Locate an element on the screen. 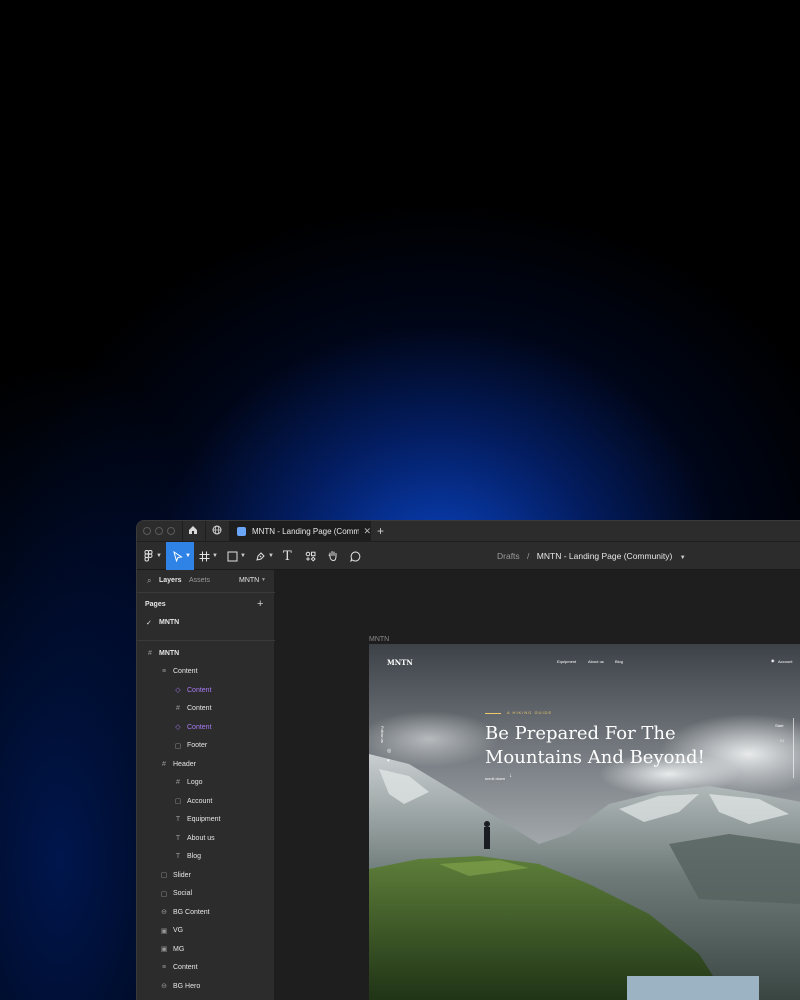 The height and width of the screenshot is (1000, 800). window-zoom-dot is located at coordinates (171, 531).